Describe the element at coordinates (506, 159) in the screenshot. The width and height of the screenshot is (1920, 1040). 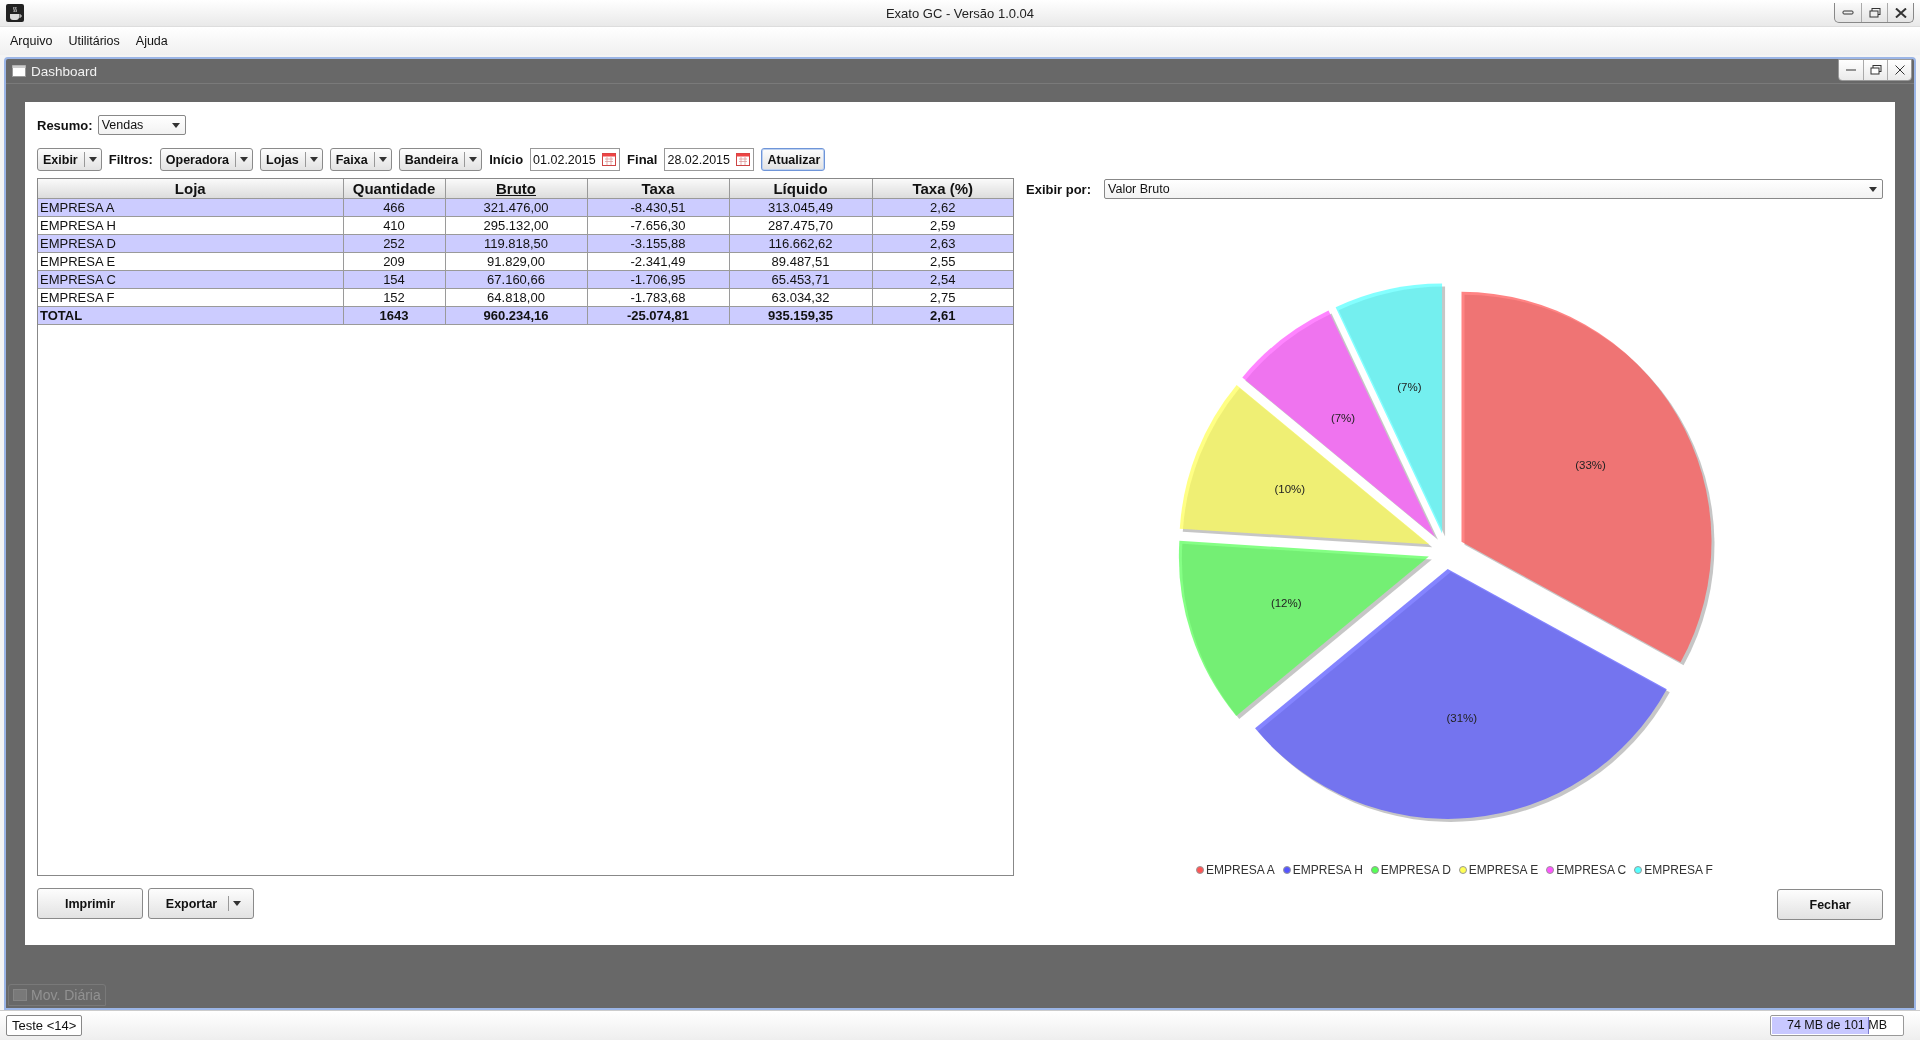
I see `start-label: Início` at that location.